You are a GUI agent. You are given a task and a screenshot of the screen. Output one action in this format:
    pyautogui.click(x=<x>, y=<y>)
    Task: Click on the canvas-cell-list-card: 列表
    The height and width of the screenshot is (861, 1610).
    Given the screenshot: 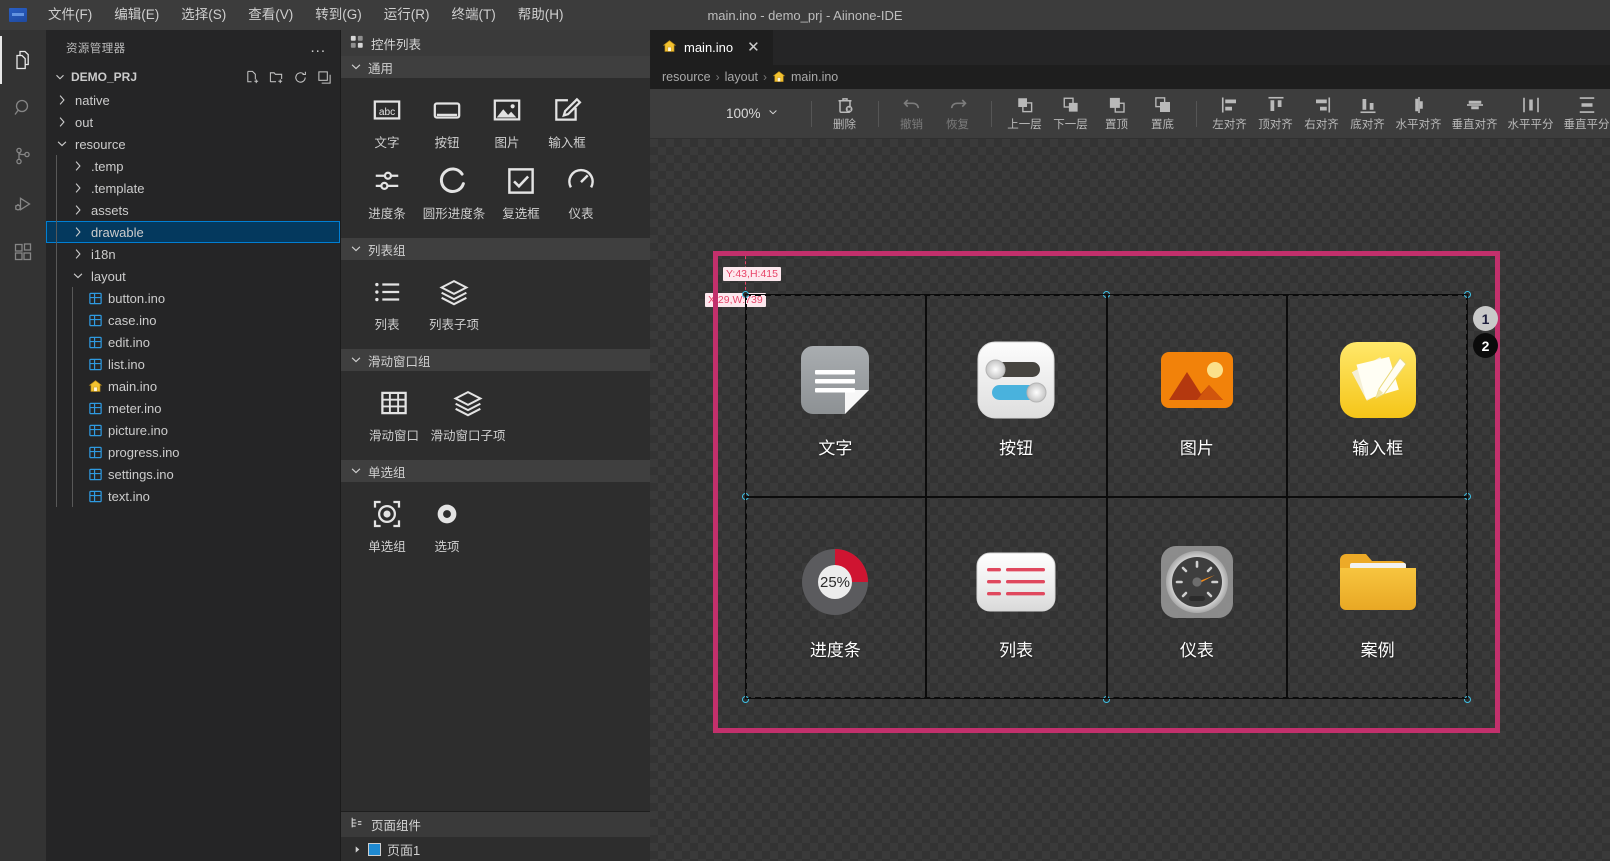 What is the action you would take?
    pyautogui.click(x=1016, y=597)
    